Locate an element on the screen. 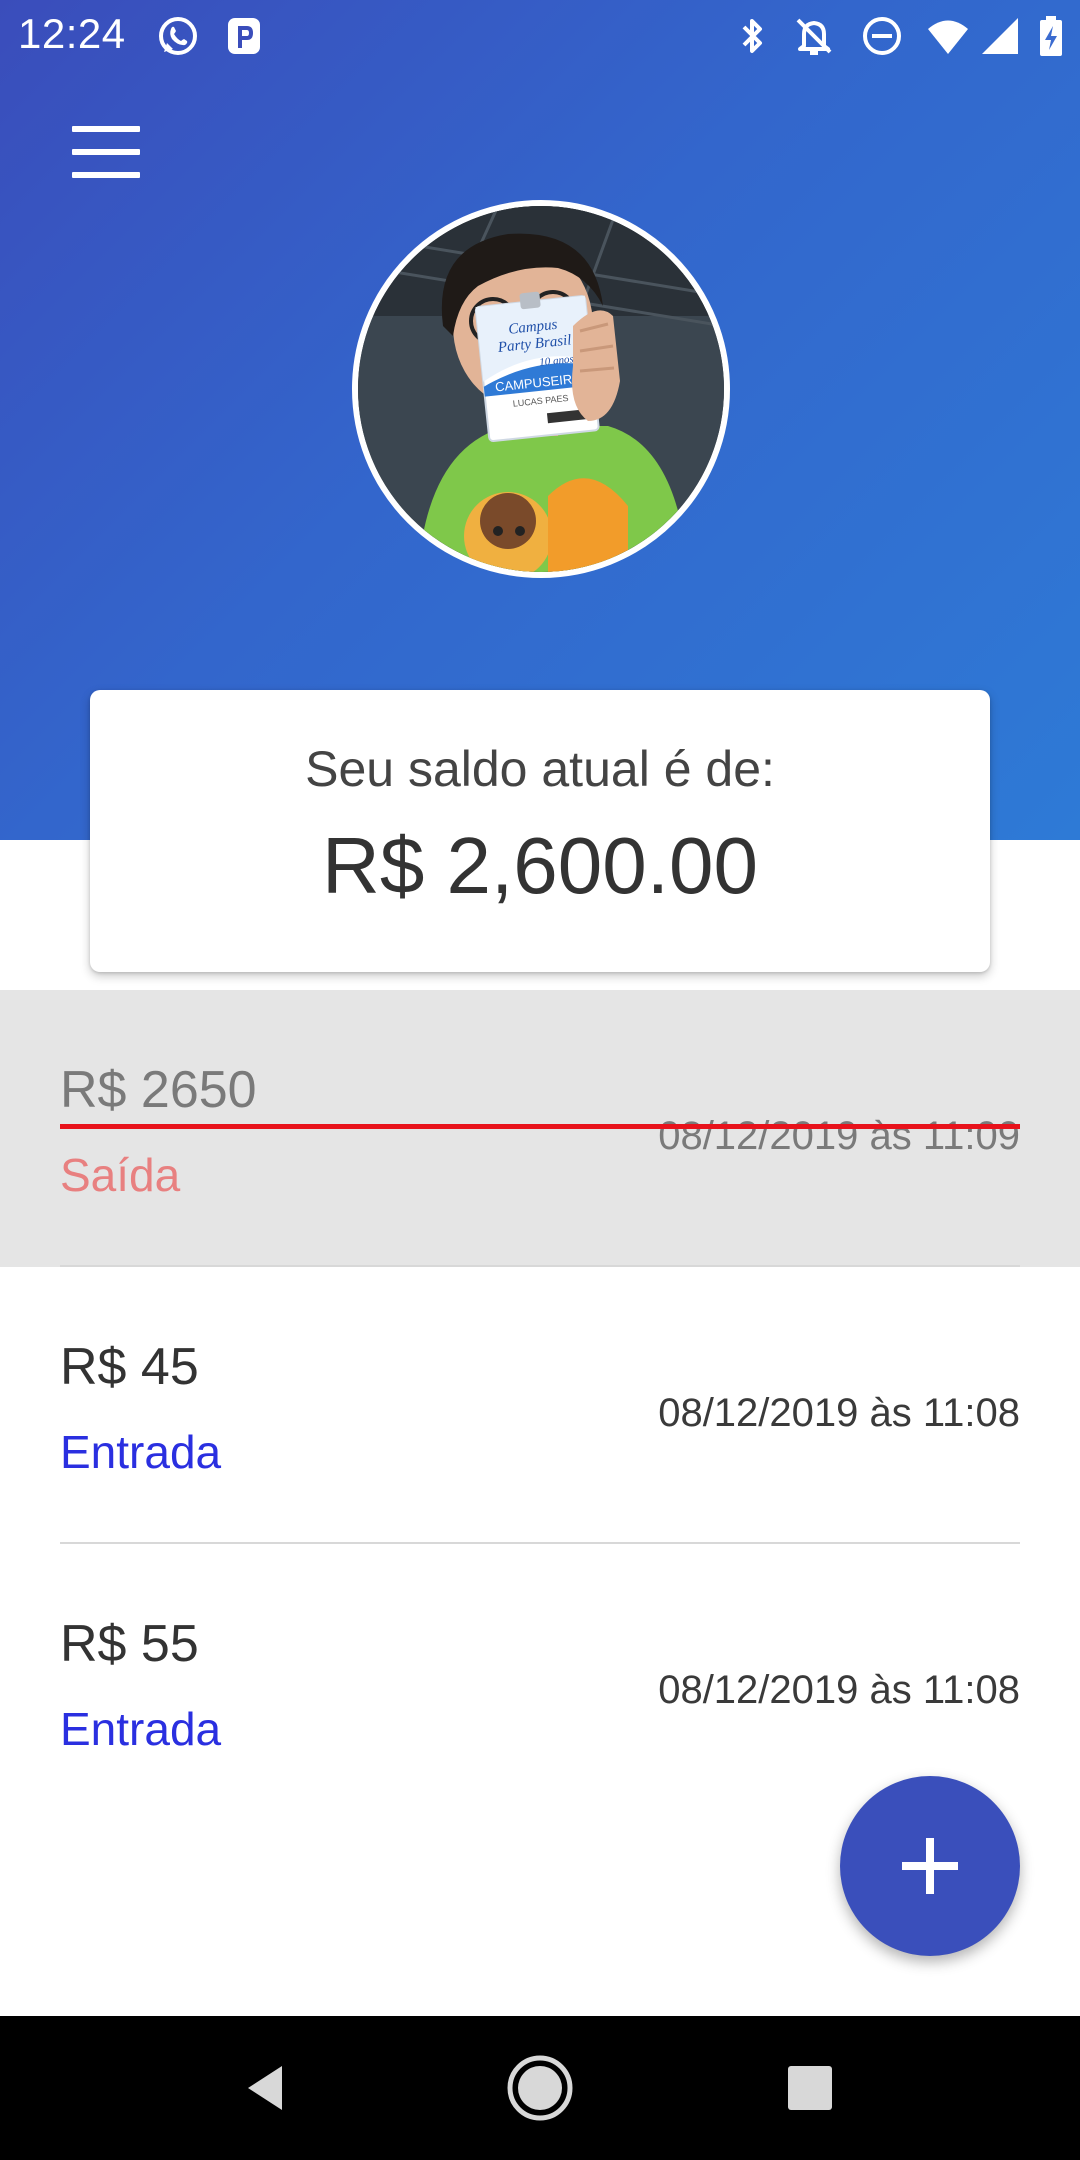  transaction-row: R$ 45 Entrada 08/12/2019 às 11:08 is located at coordinates (540, 1405).